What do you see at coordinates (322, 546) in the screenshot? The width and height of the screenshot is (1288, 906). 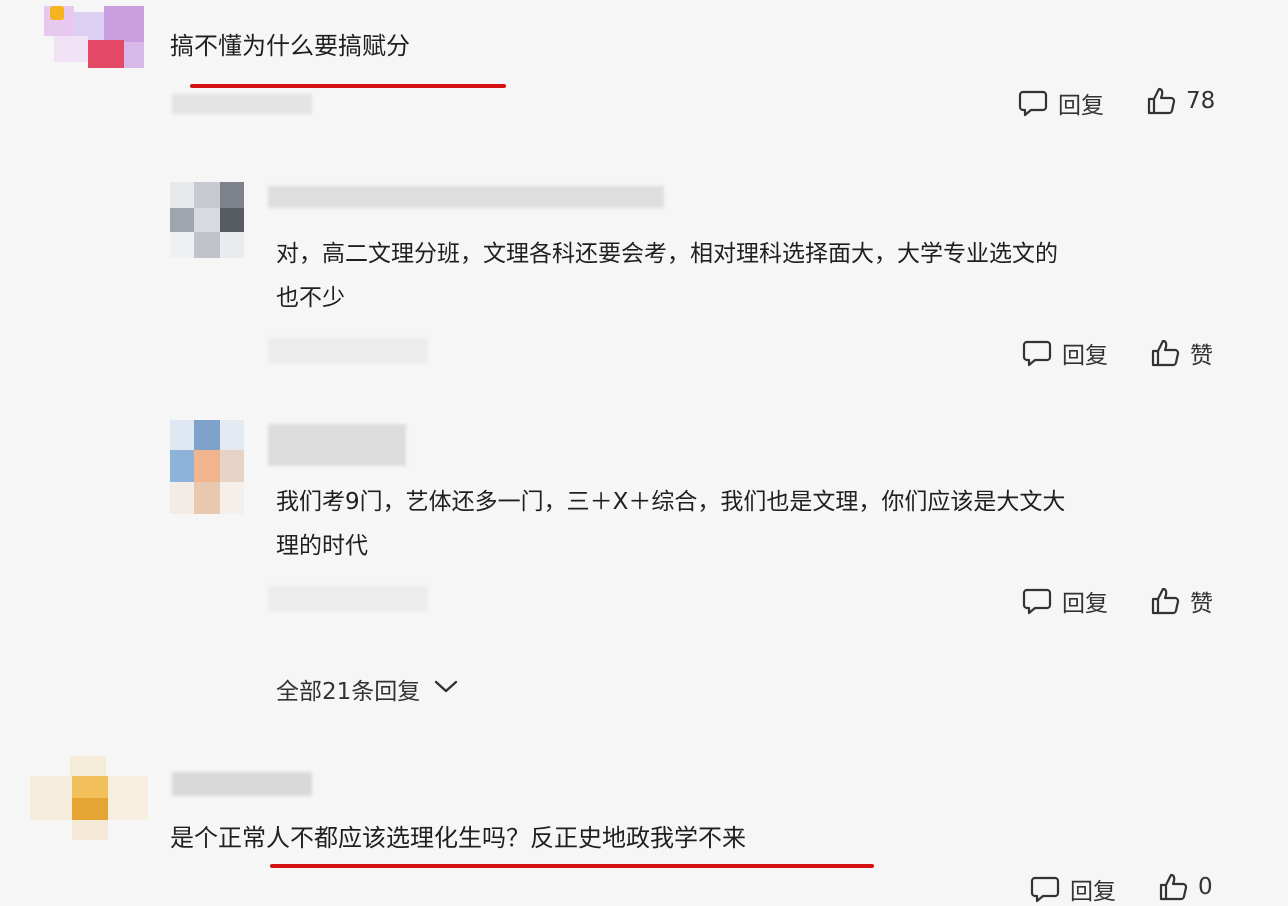 I see `reply-text-line: 理的时代` at bounding box center [322, 546].